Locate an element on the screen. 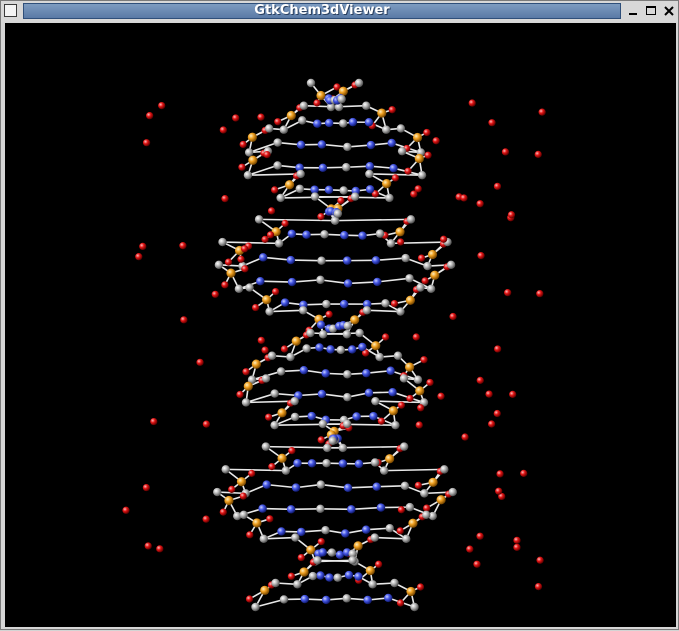 Image resolution: width=679 pixels, height=631 pixels. minimize-button is located at coordinates (633, 11).